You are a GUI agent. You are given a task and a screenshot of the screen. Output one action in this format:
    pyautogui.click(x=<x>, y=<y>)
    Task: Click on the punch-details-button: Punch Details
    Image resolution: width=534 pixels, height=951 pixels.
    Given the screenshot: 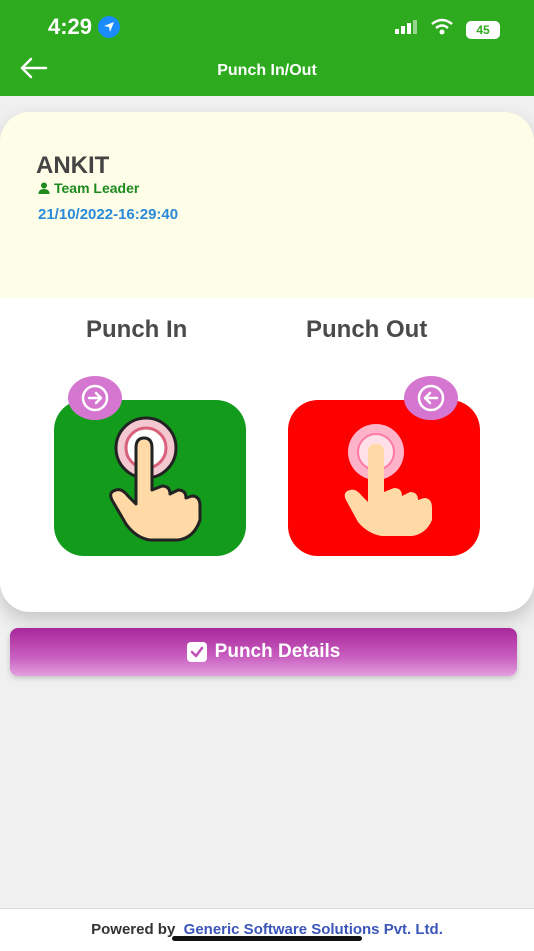 What is the action you would take?
    pyautogui.click(x=263, y=652)
    